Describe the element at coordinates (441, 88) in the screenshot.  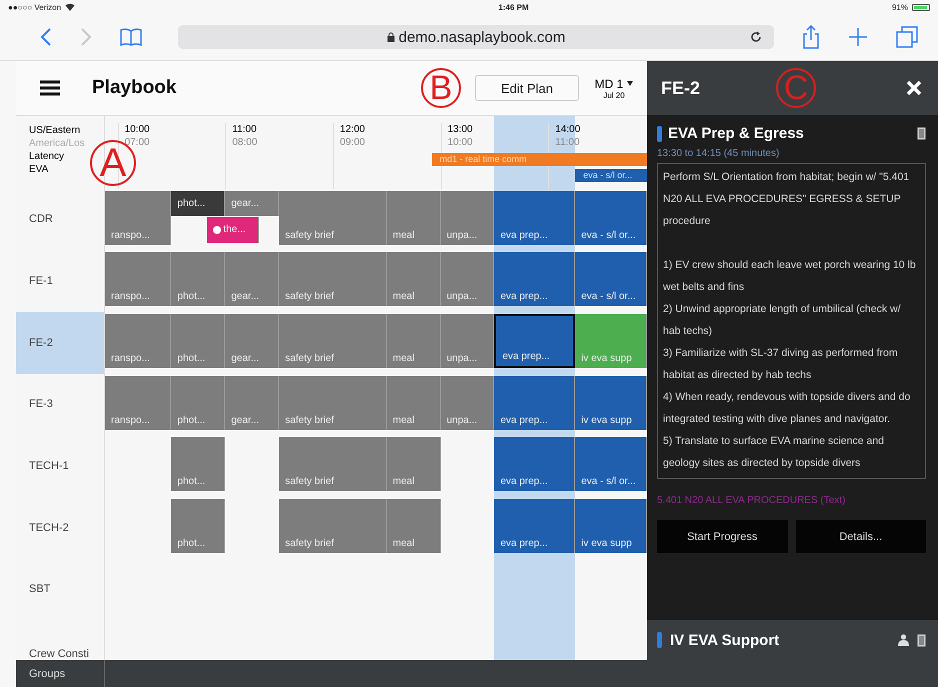
I see `annotation-circle: B` at that location.